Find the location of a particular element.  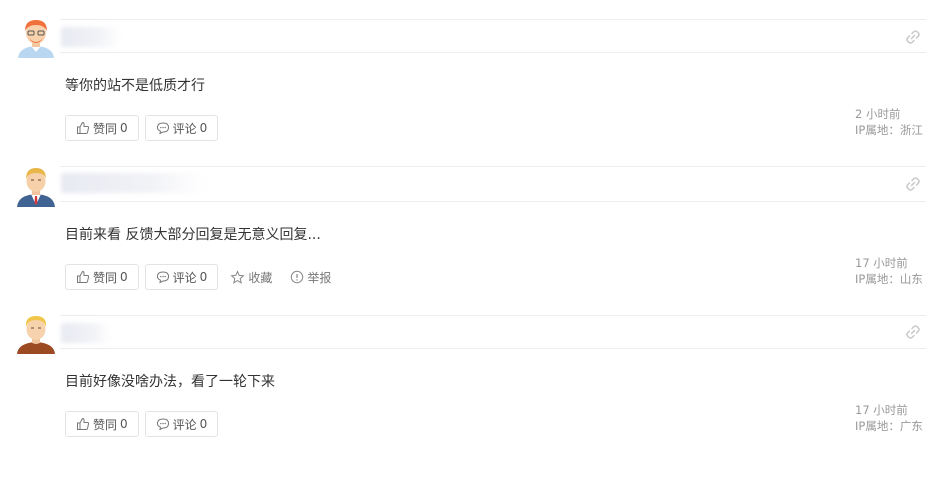

report-label: 举报 is located at coordinates (319, 277).